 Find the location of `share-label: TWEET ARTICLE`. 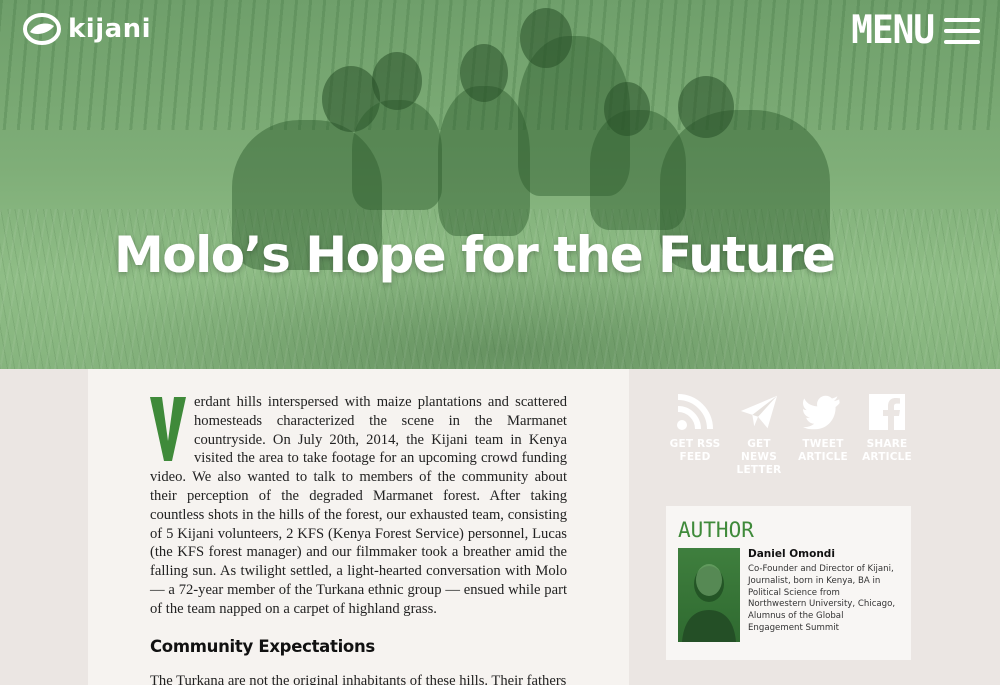

share-label: TWEET ARTICLE is located at coordinates (823, 450).